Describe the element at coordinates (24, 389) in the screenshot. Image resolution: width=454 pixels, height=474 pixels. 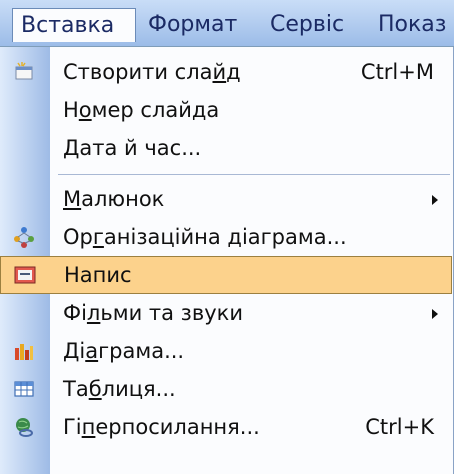
I see `table-icon` at that location.